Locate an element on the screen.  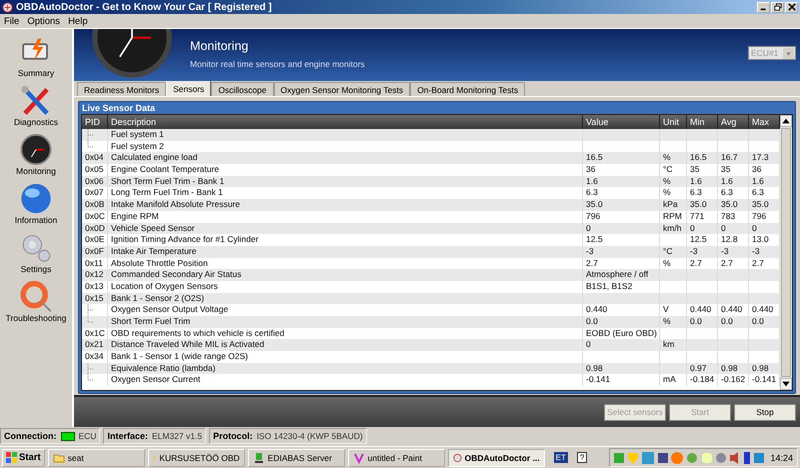
action-button: Stop is located at coordinates (765, 412).